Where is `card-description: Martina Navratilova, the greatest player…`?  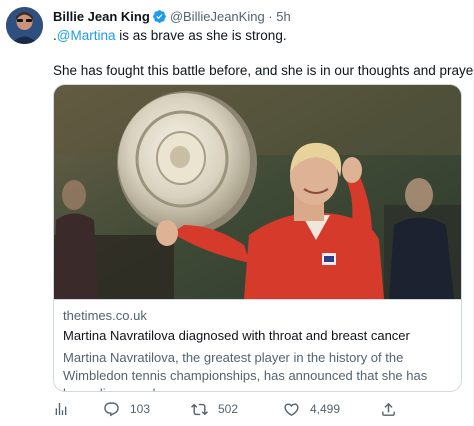 card-description: Martina Navratilova, the greatest player… is located at coordinates (245, 370).